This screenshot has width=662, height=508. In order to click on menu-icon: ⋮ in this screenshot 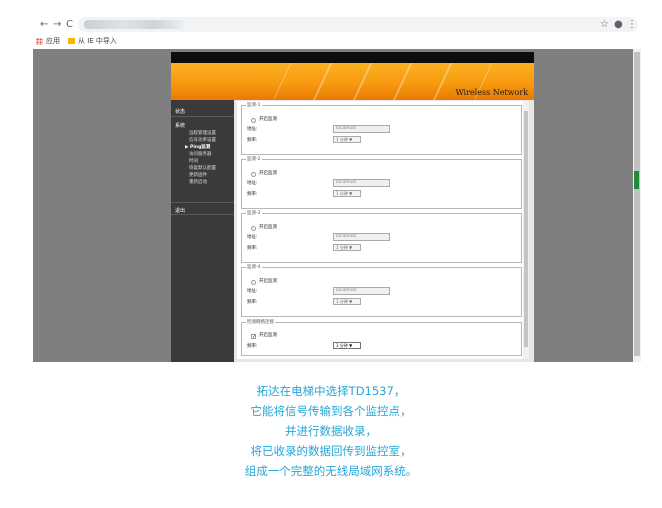, I will do `click(632, 25)`.